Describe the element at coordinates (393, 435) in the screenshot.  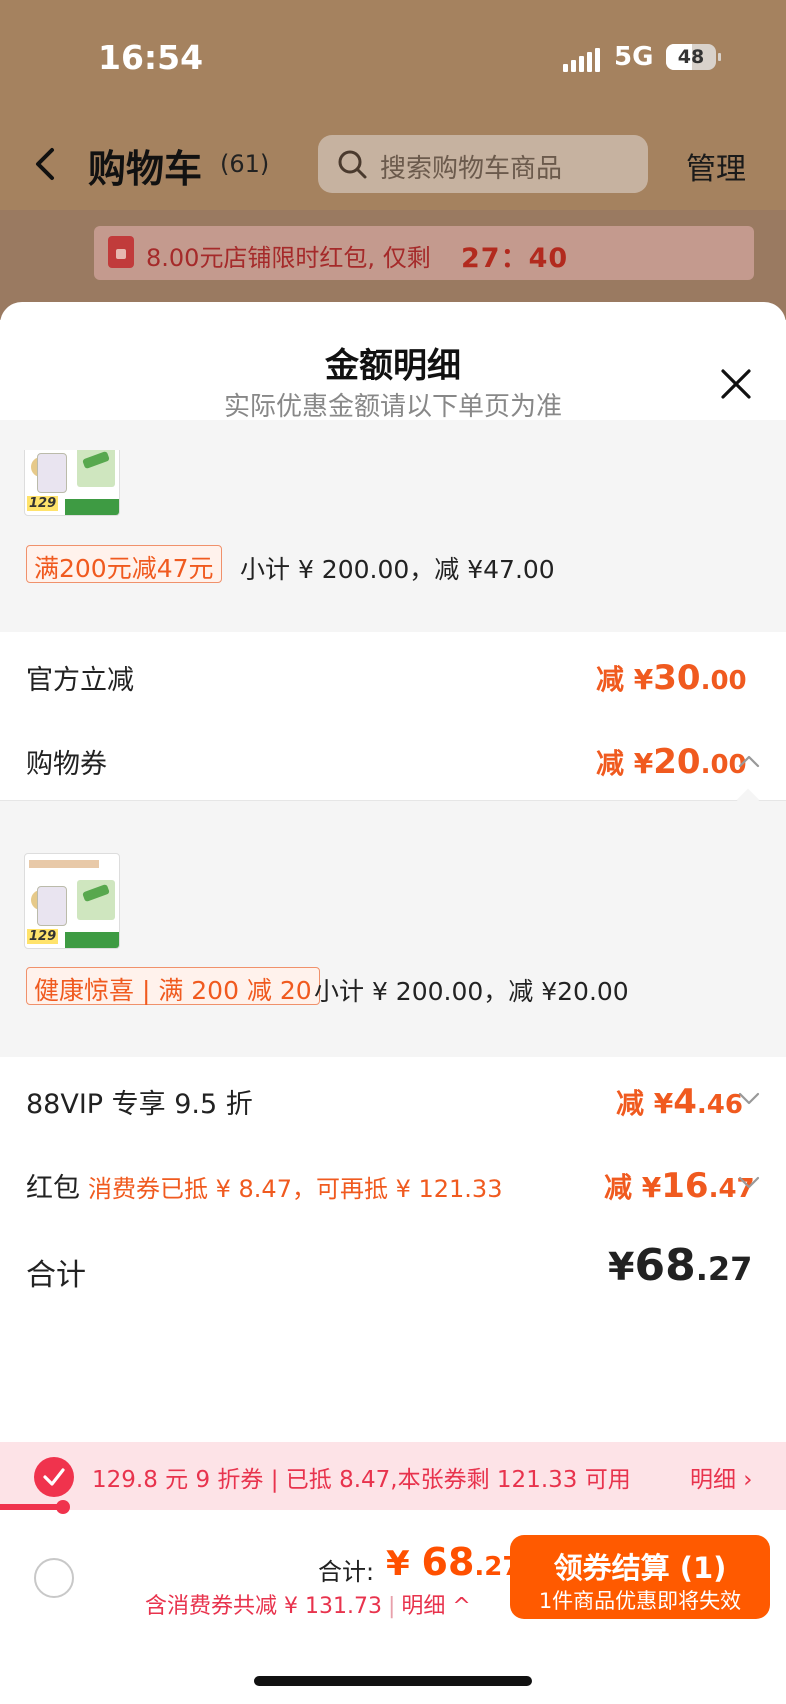
I see `scroll-clip` at that location.